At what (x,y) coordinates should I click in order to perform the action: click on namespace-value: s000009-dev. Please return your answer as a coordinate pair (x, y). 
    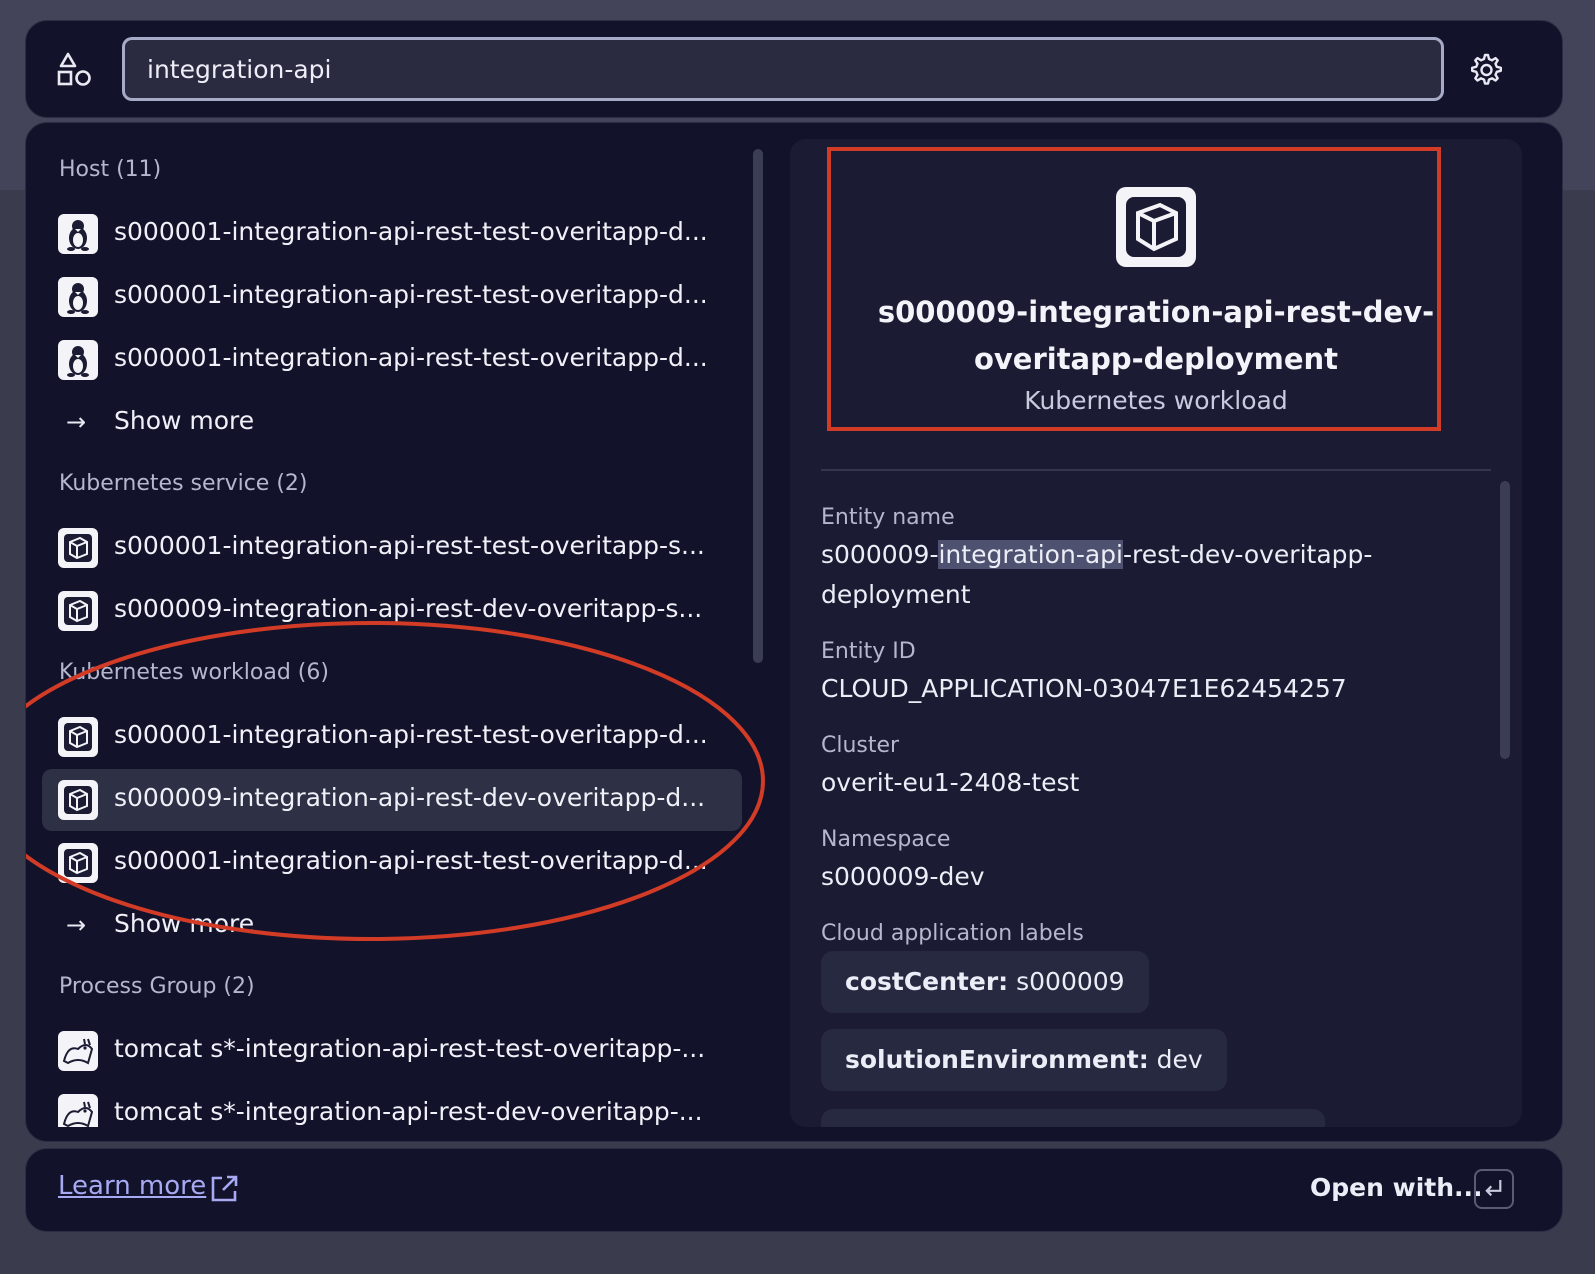
    Looking at the image, I should click on (903, 876).